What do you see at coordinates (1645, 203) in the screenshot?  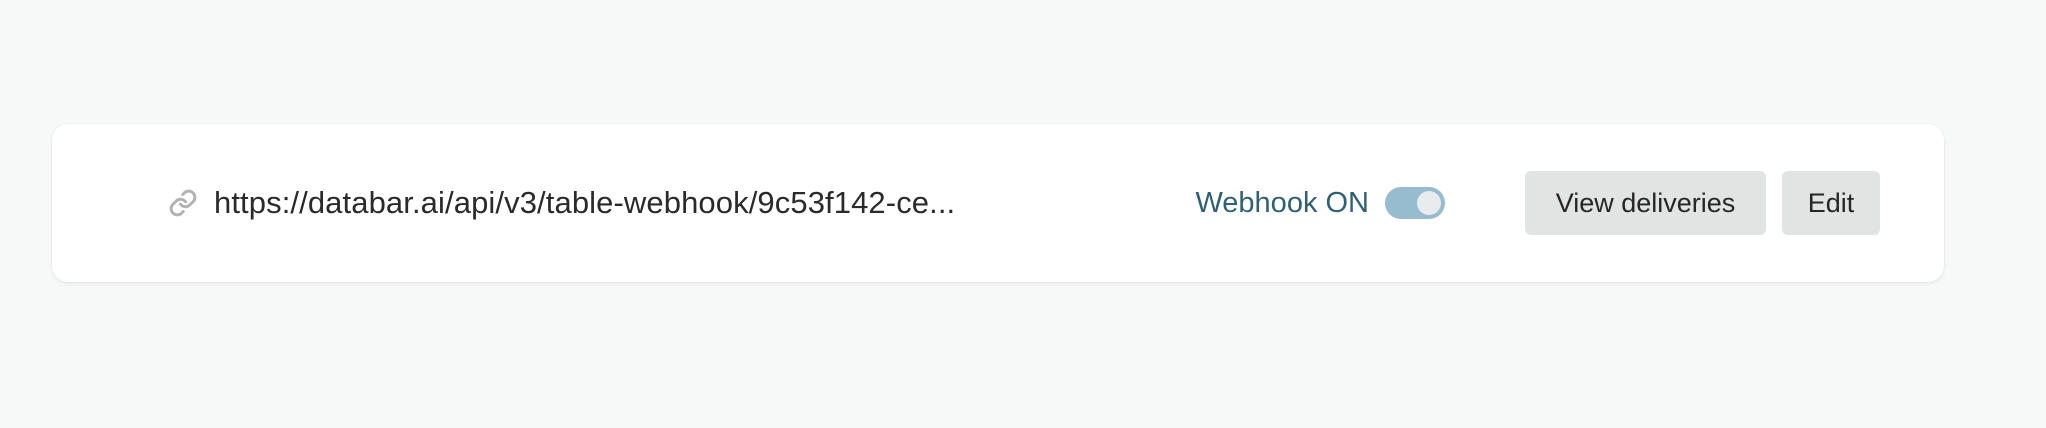 I see `view-deliveries-button: View deliveries` at bounding box center [1645, 203].